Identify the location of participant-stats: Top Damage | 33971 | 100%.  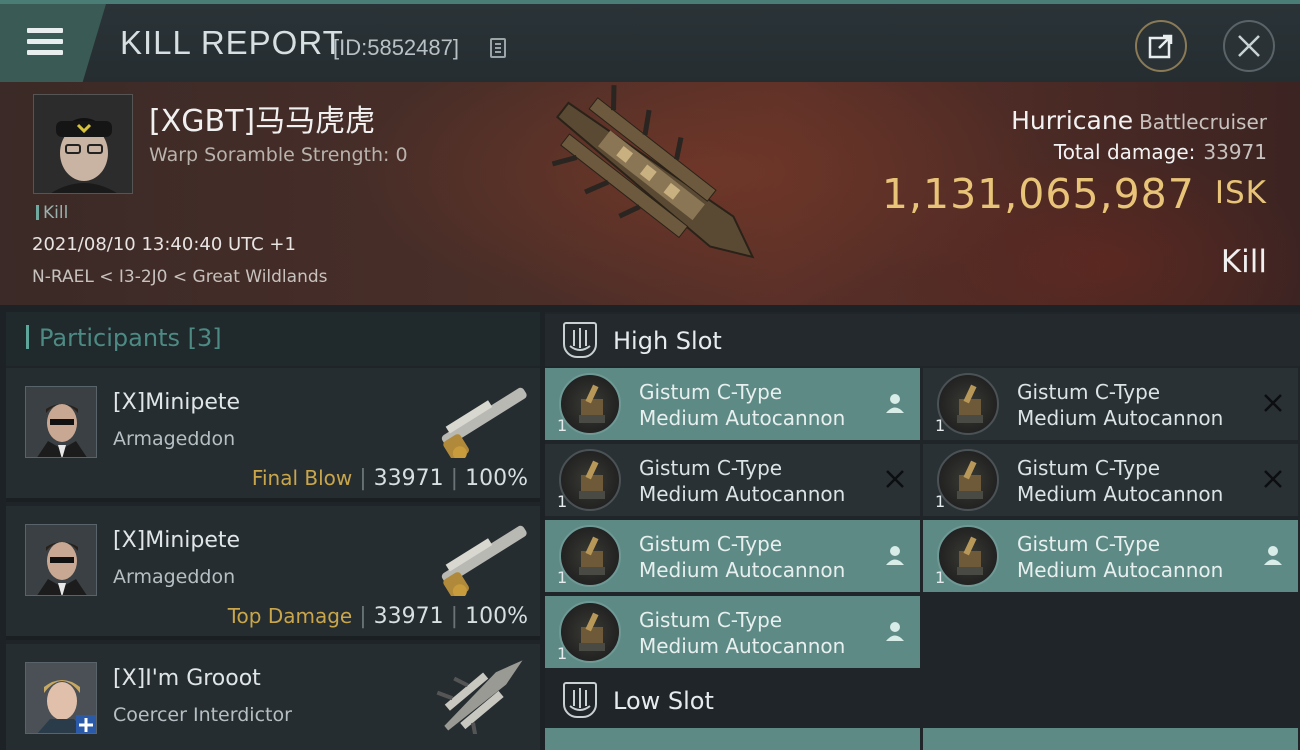
(377, 616).